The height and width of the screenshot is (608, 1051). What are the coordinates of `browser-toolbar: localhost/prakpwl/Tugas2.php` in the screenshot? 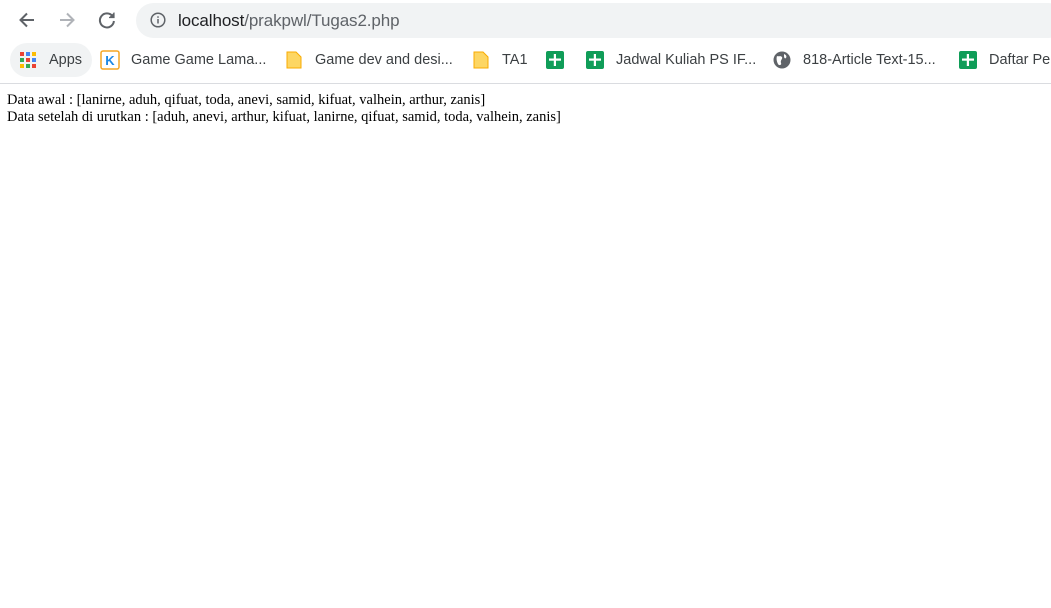 It's located at (525, 20).